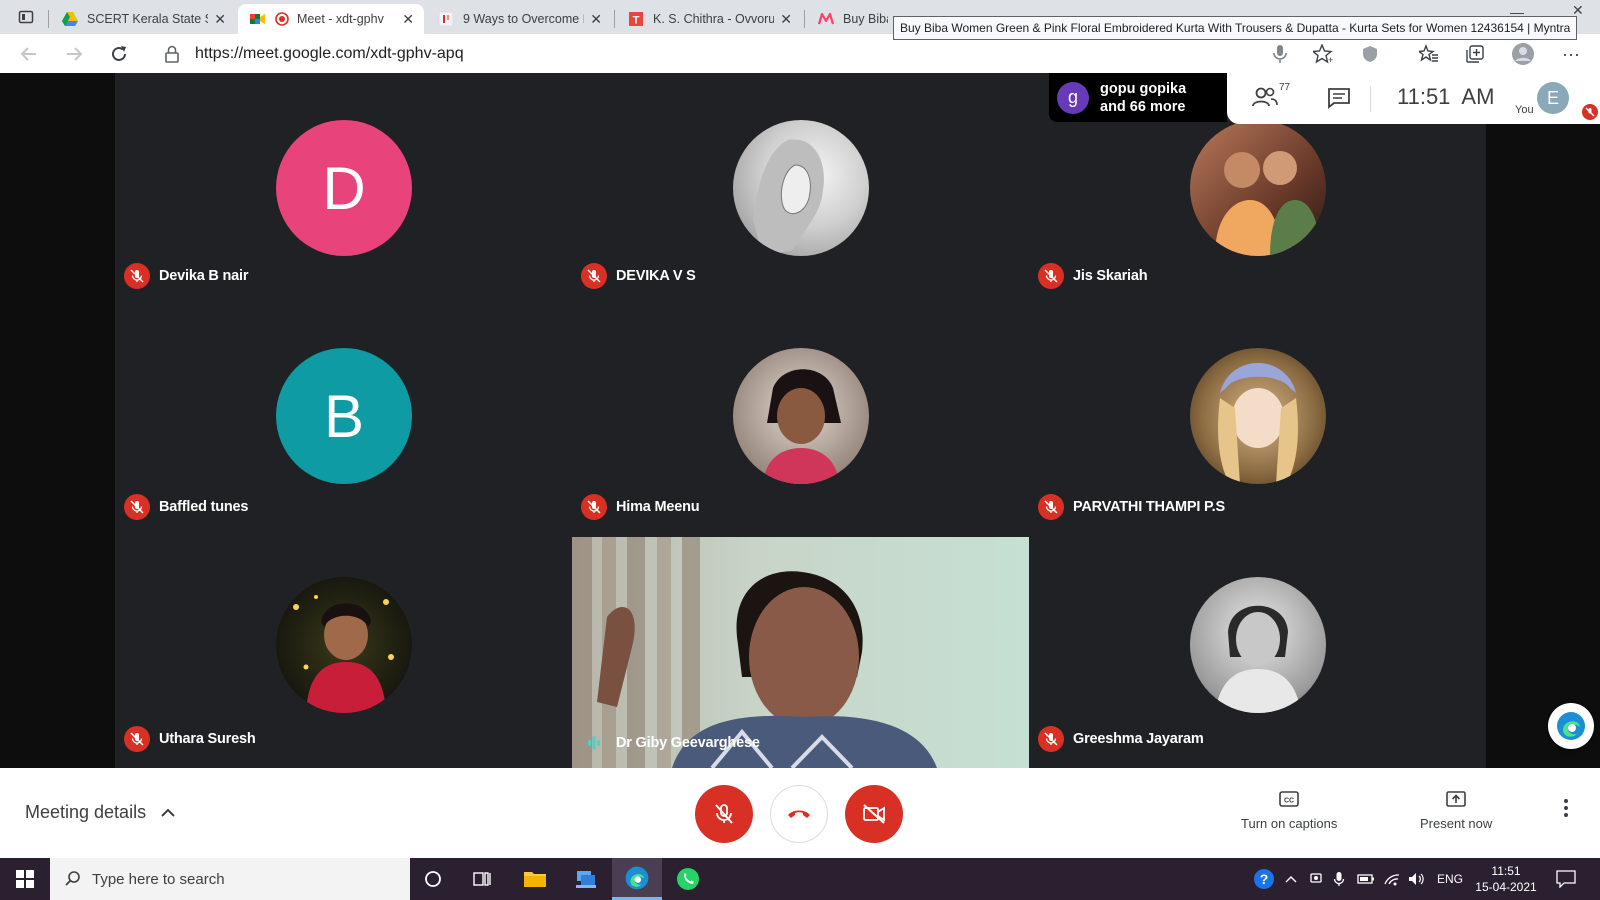  What do you see at coordinates (57, 420) in the screenshot?
I see `left-margin` at bounding box center [57, 420].